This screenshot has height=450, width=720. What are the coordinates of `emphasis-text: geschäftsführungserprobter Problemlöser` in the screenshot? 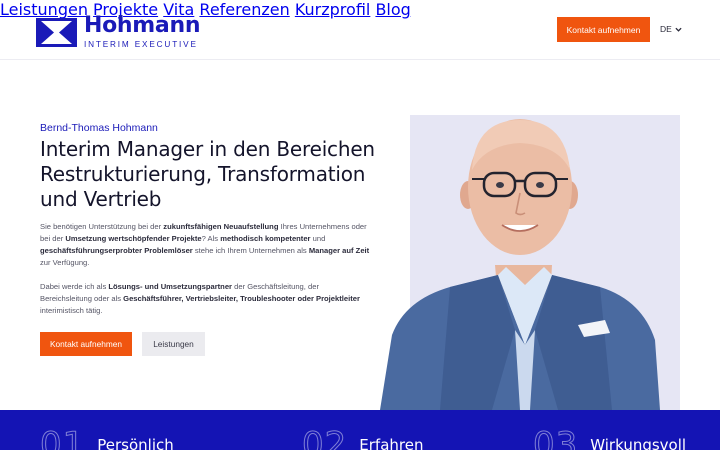 It's located at (116, 250).